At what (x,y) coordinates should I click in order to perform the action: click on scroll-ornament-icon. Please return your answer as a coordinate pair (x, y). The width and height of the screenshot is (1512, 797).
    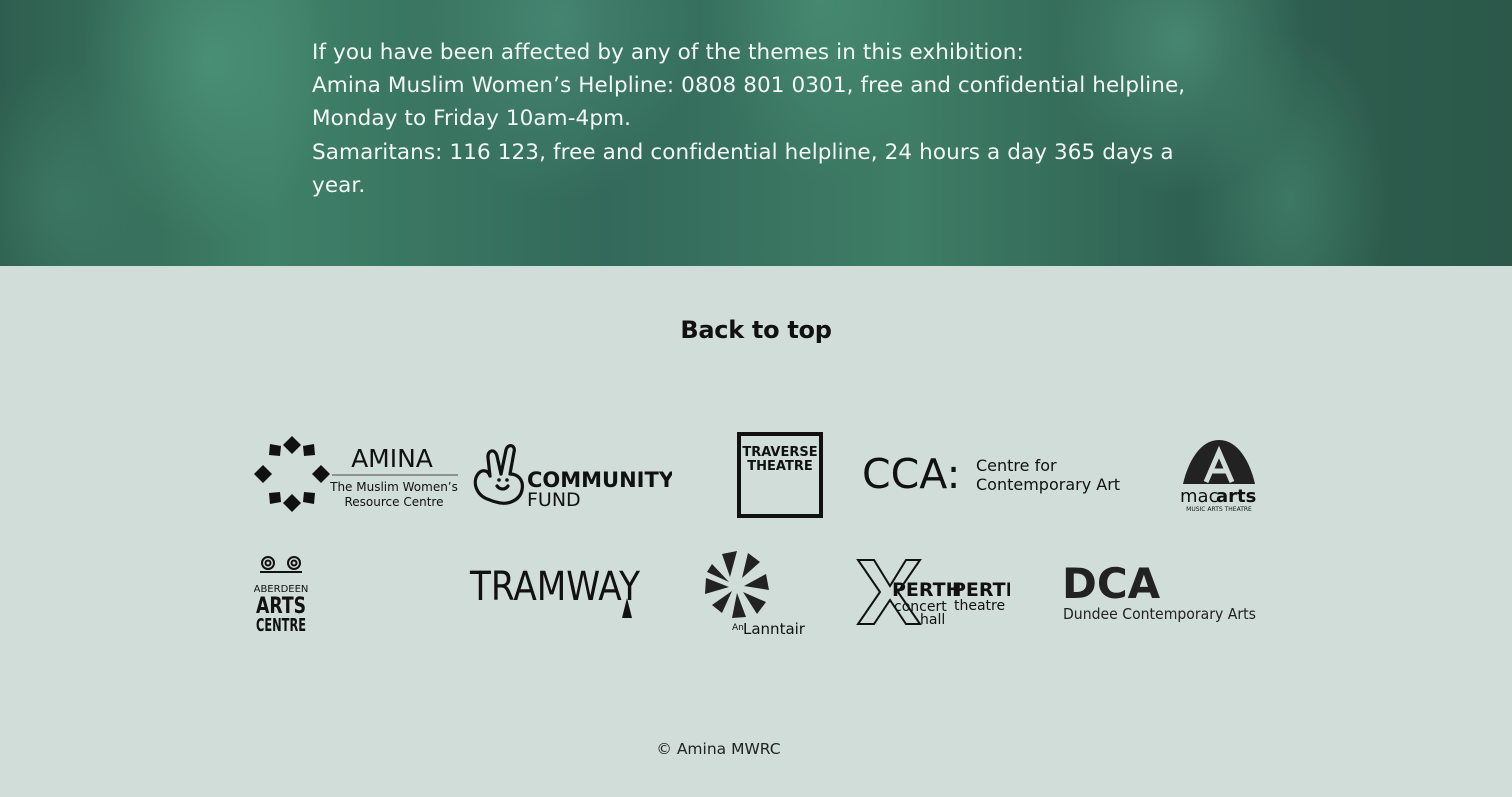
    Looking at the image, I should click on (281, 564).